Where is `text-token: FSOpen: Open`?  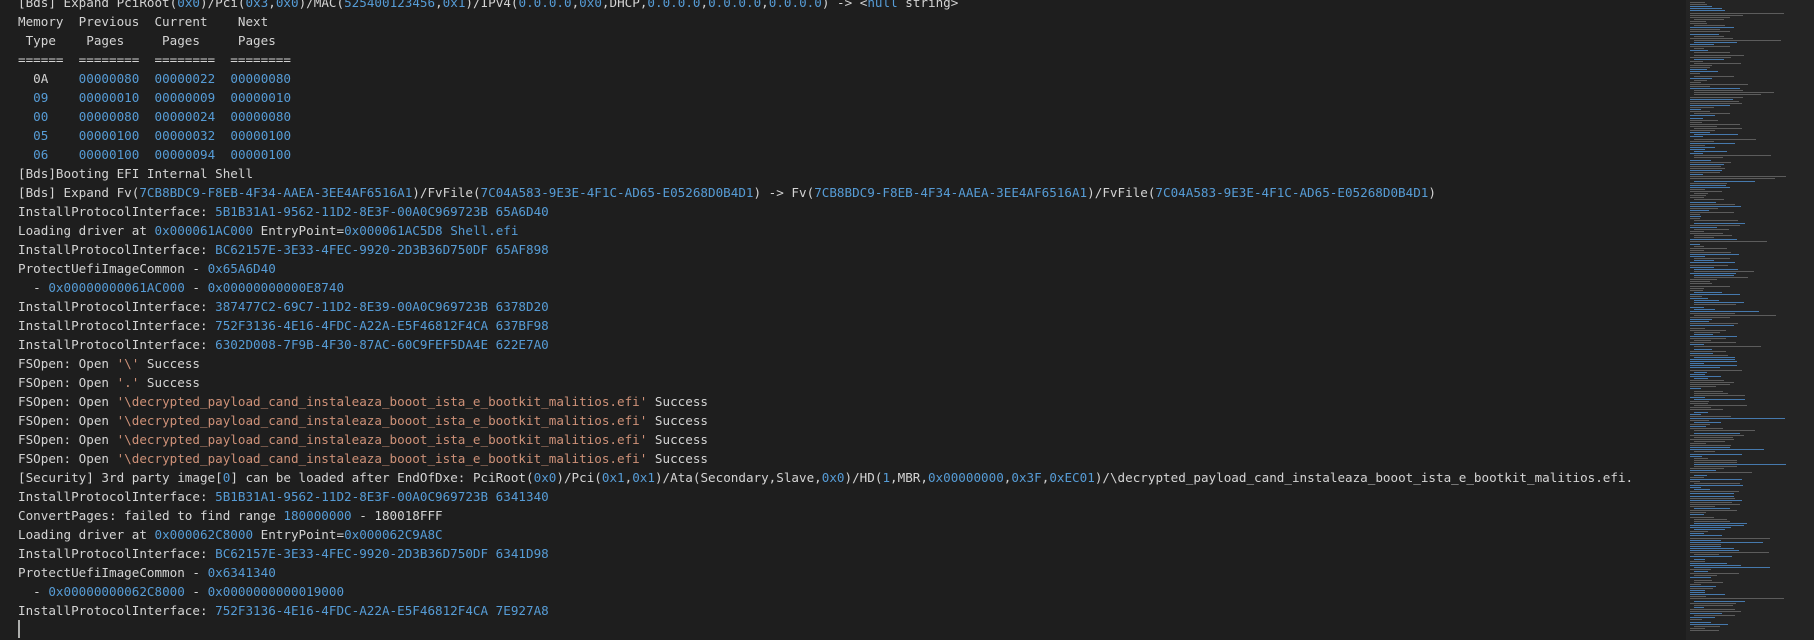 text-token: FSOpen: Open is located at coordinates (67, 382).